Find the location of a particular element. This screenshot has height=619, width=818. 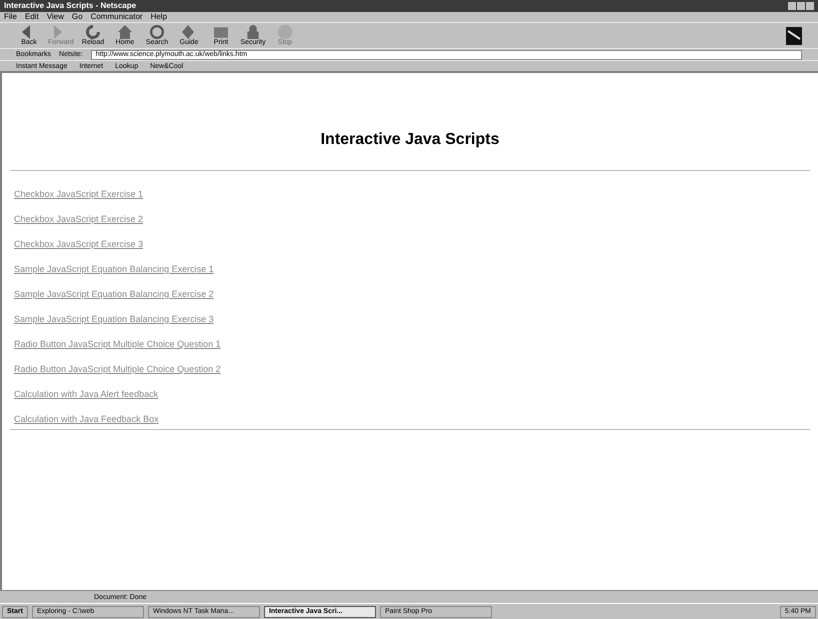

page-link: Checkbox JavaScript Exercise 3 is located at coordinates (79, 244).